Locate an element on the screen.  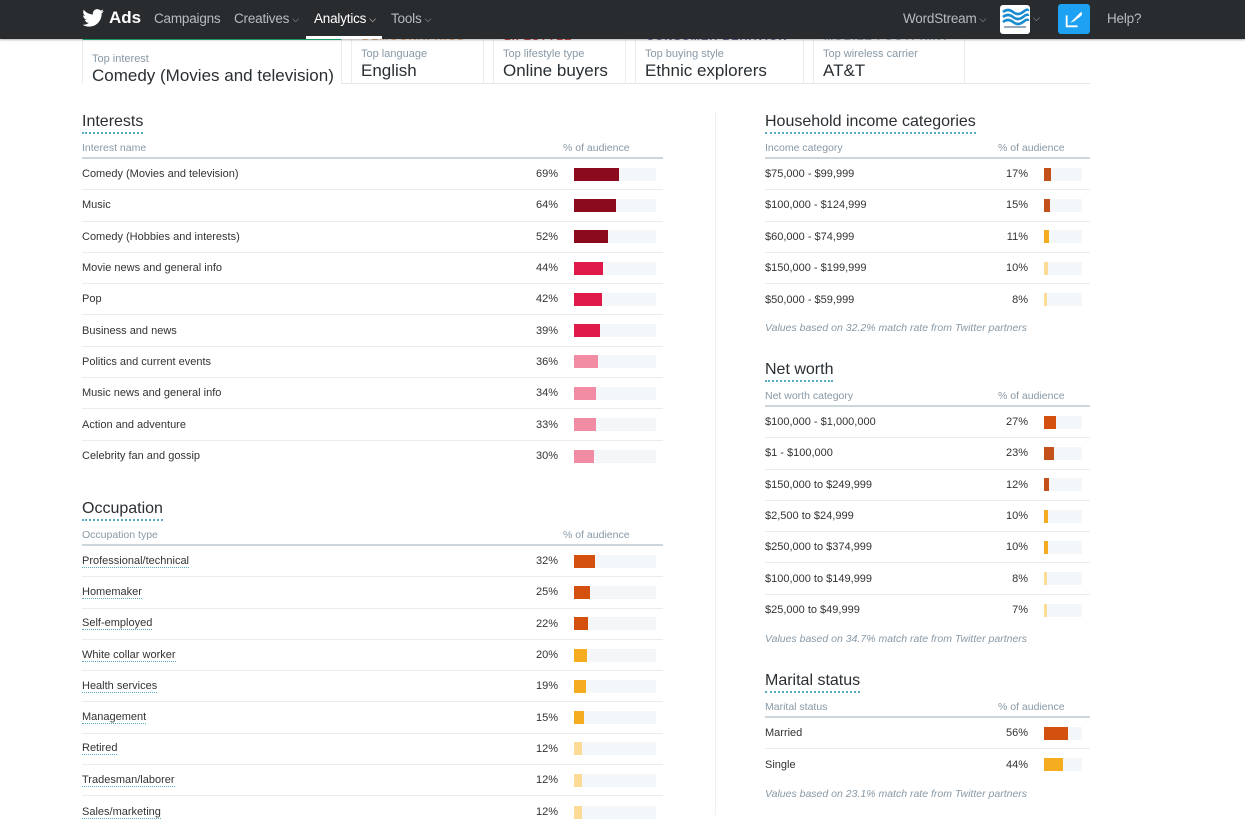
account-avatar is located at coordinates (1015, 19).